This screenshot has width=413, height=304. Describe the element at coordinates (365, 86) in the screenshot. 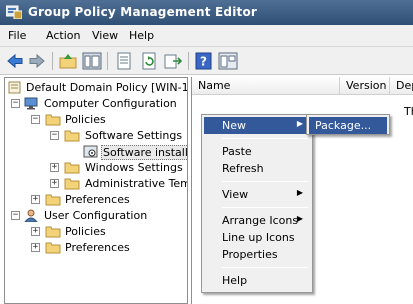

I see `column-header-version: Version` at that location.